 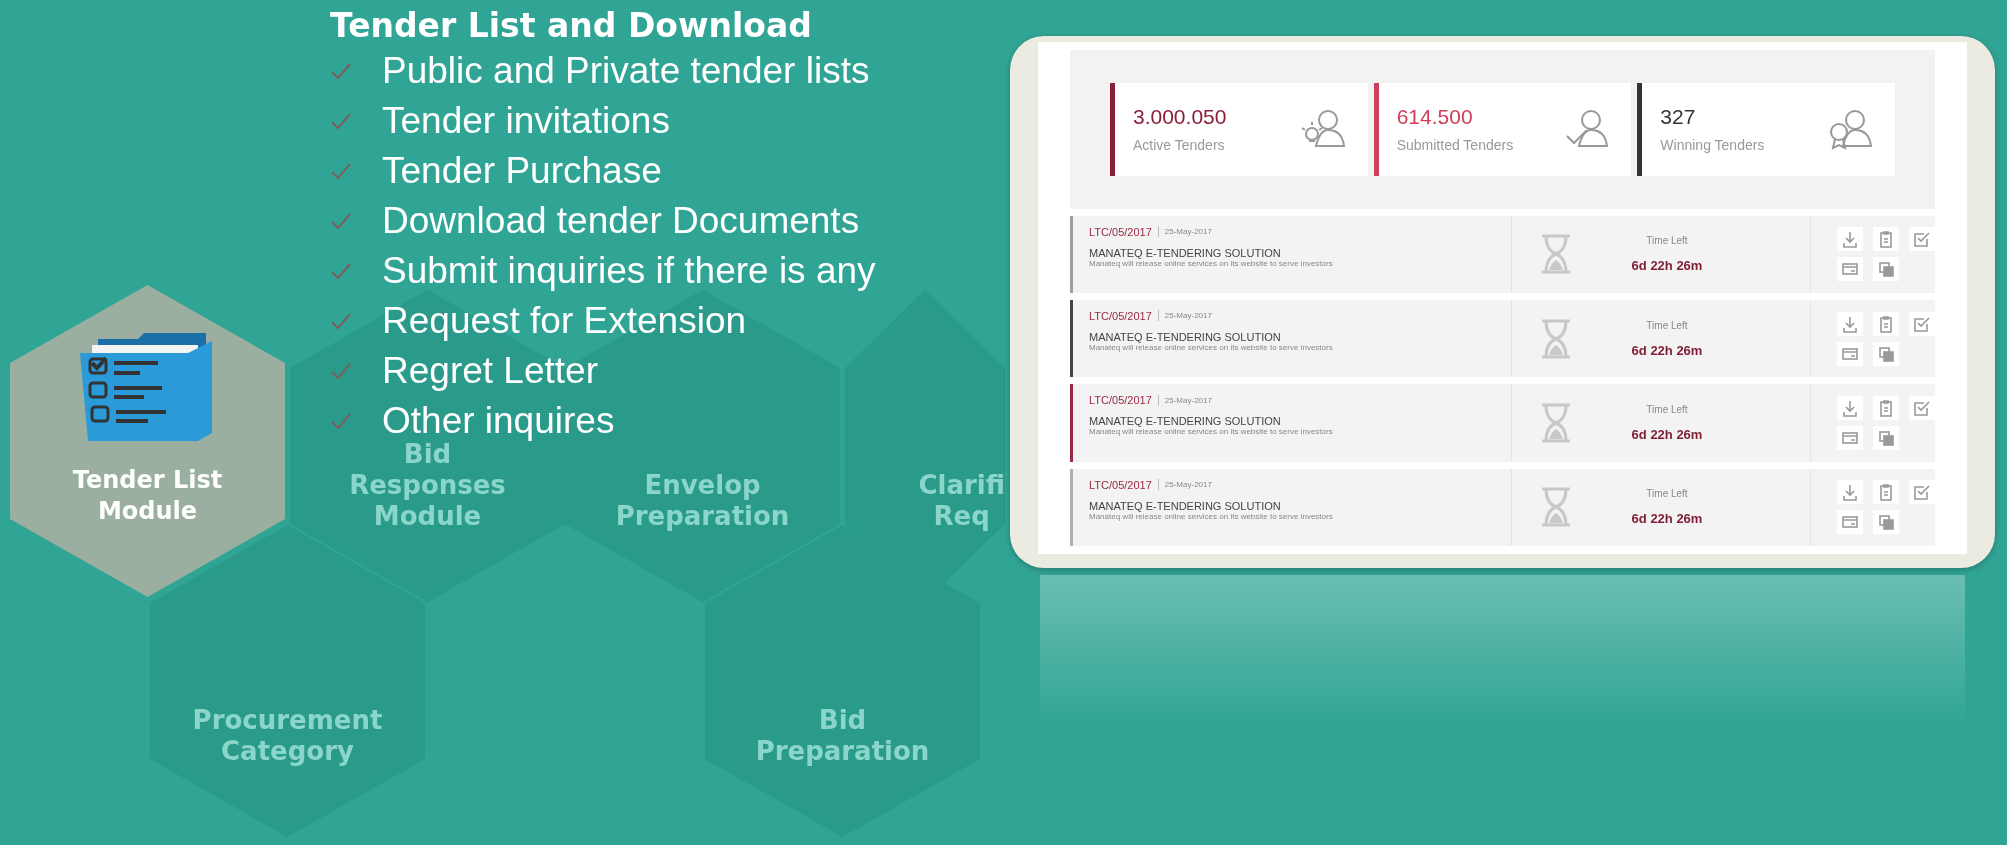 What do you see at coordinates (1678, 117) in the screenshot?
I see `stat-value: 327` at bounding box center [1678, 117].